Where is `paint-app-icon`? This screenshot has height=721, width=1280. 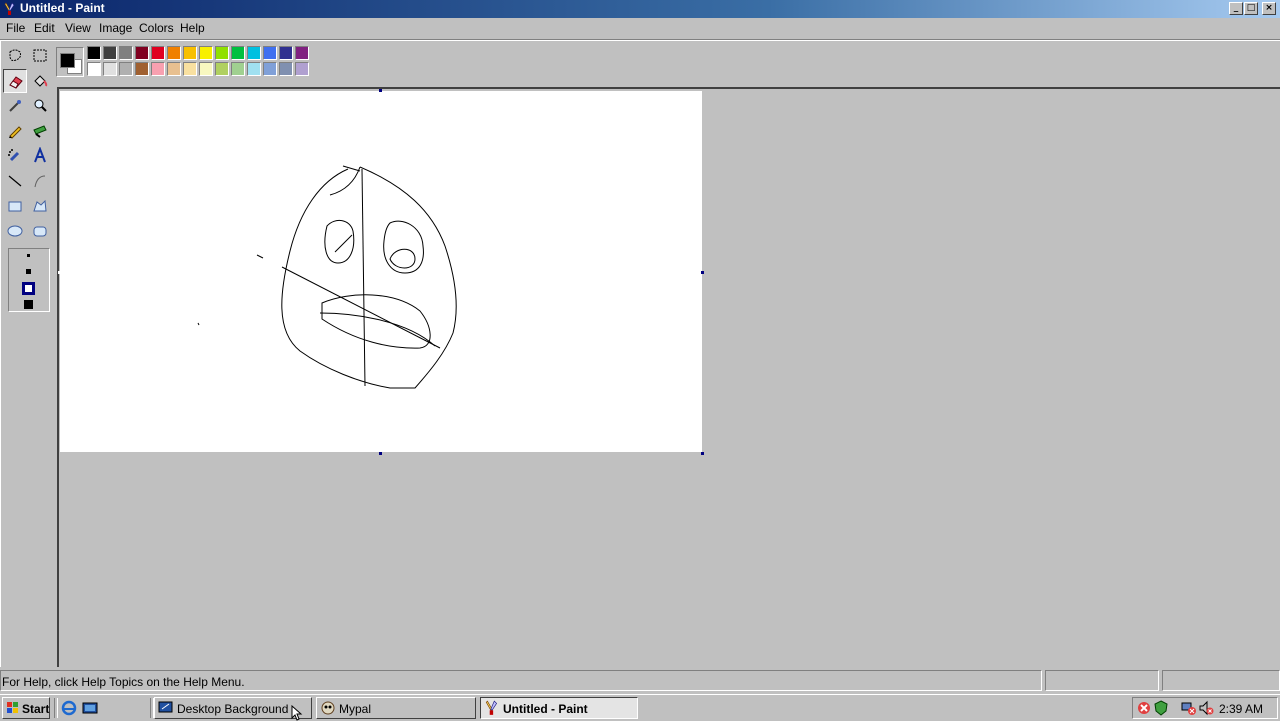
paint-app-icon is located at coordinates (9, 8).